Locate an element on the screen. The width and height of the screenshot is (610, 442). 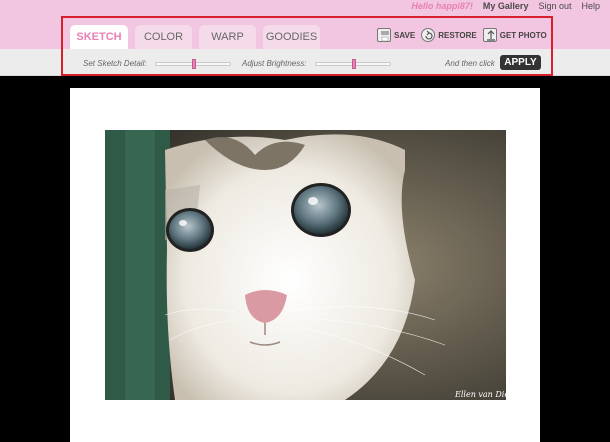
greeting: Hello happi87! is located at coordinates (442, 6).